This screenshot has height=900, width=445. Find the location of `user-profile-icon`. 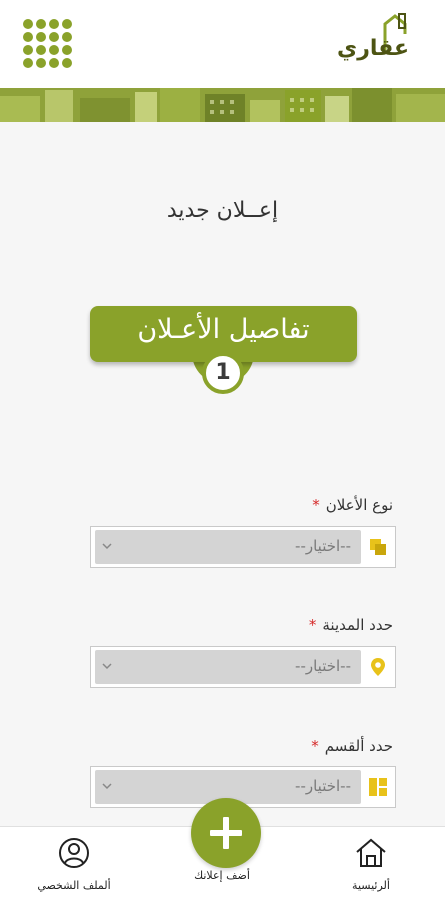

user-profile-icon is located at coordinates (74, 853).